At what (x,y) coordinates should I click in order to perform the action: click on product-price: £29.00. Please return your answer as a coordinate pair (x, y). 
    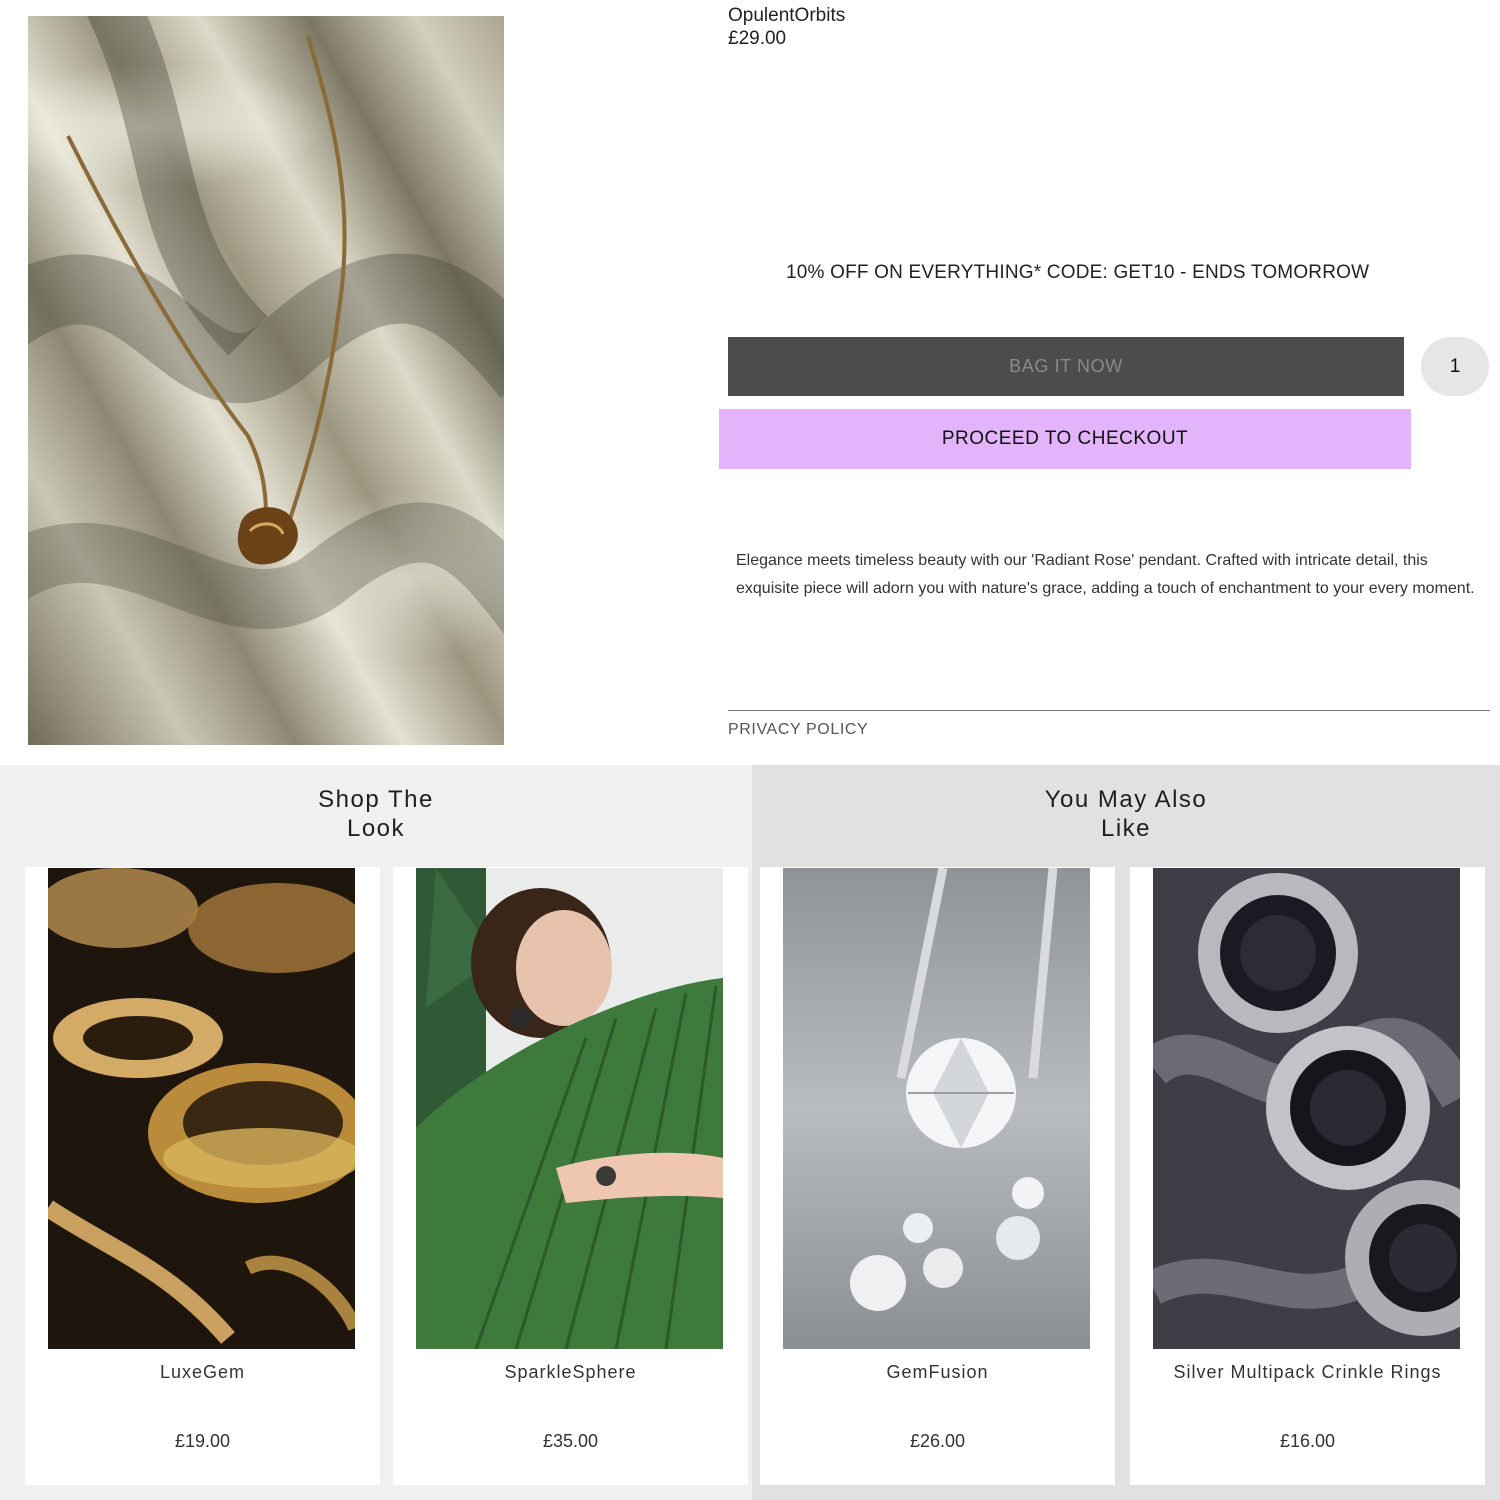
    Looking at the image, I should click on (757, 38).